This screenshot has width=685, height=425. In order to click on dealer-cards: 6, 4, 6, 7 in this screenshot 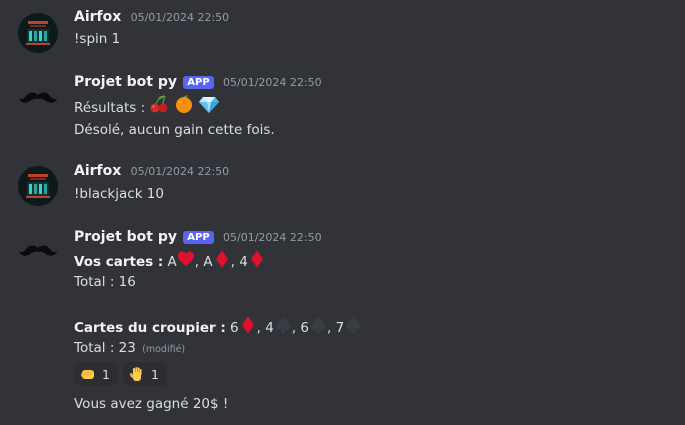, I will do `click(296, 326)`.